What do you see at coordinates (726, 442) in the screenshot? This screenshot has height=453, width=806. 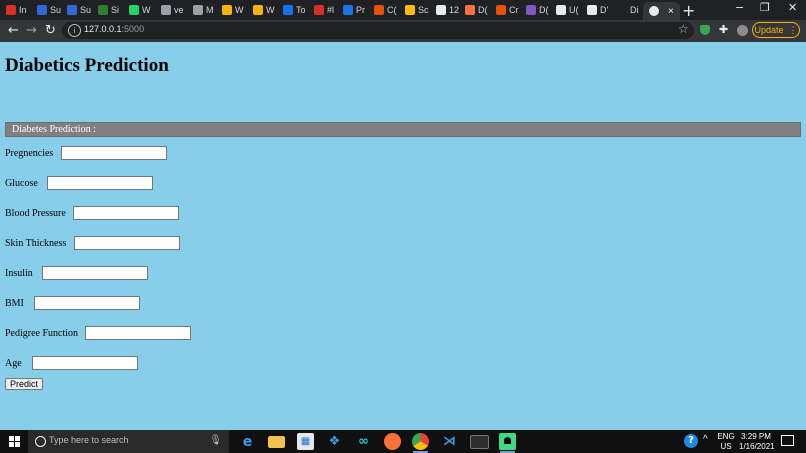 I see `language-indicator: ENG US` at bounding box center [726, 442].